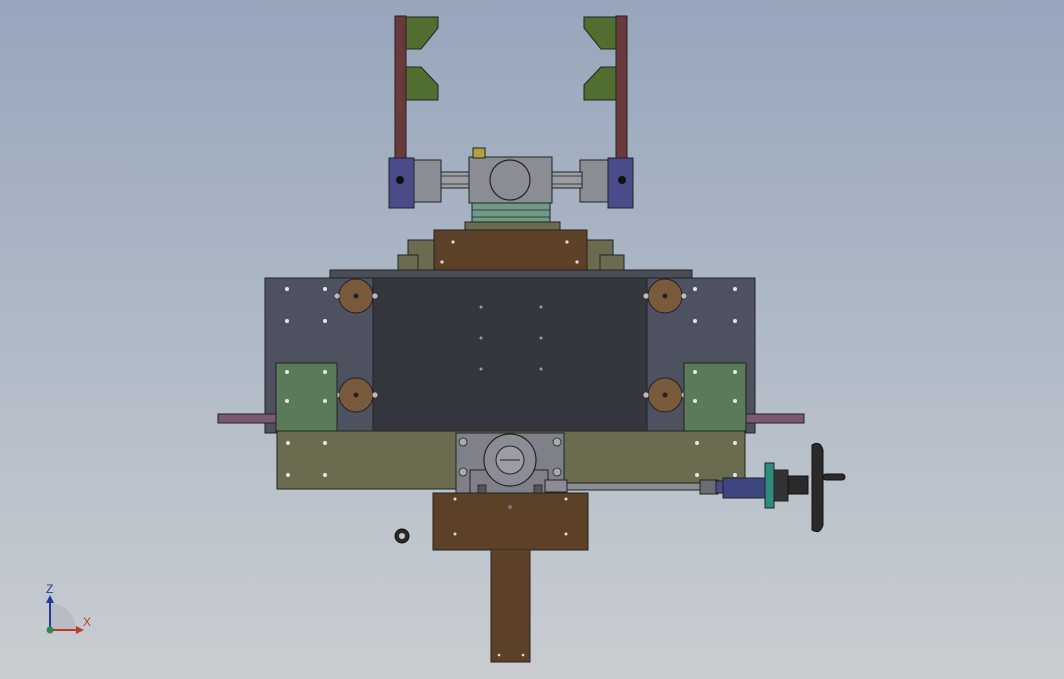 Image resolution: width=1064 pixels, height=679 pixels. What do you see at coordinates (400, 180) in the screenshot?
I see `left-gripper-bolt` at bounding box center [400, 180].